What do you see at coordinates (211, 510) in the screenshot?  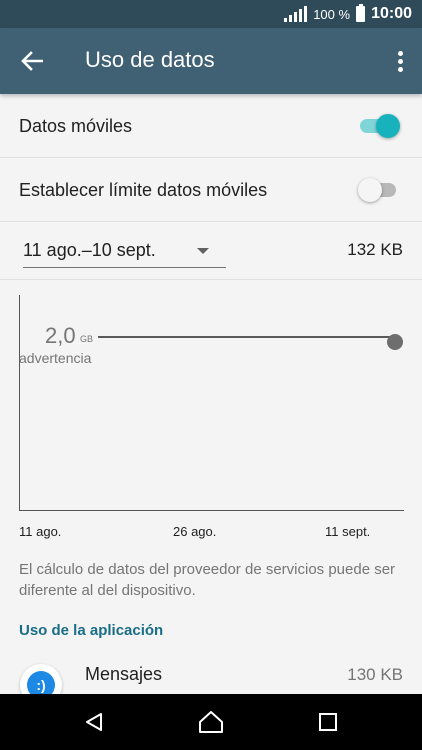 I see `chart-x-axis` at bounding box center [211, 510].